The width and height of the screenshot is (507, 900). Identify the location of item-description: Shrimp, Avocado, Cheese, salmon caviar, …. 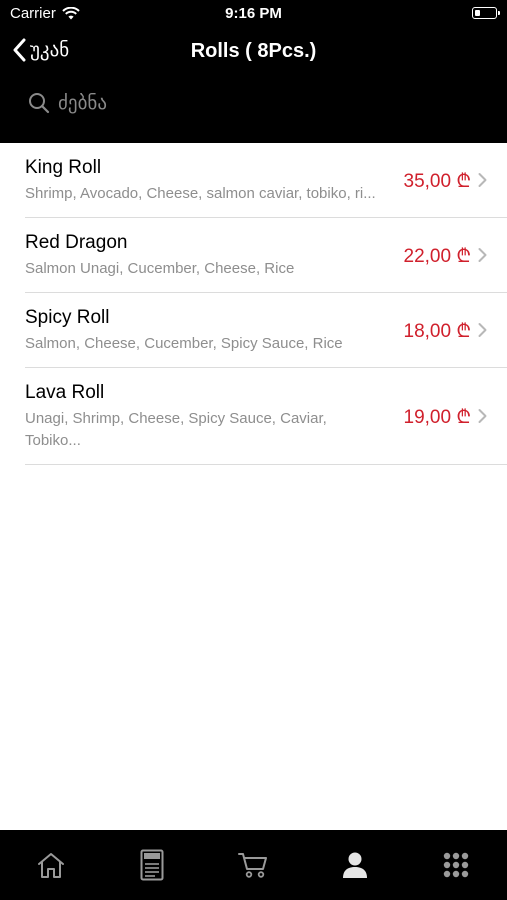
(200, 193).